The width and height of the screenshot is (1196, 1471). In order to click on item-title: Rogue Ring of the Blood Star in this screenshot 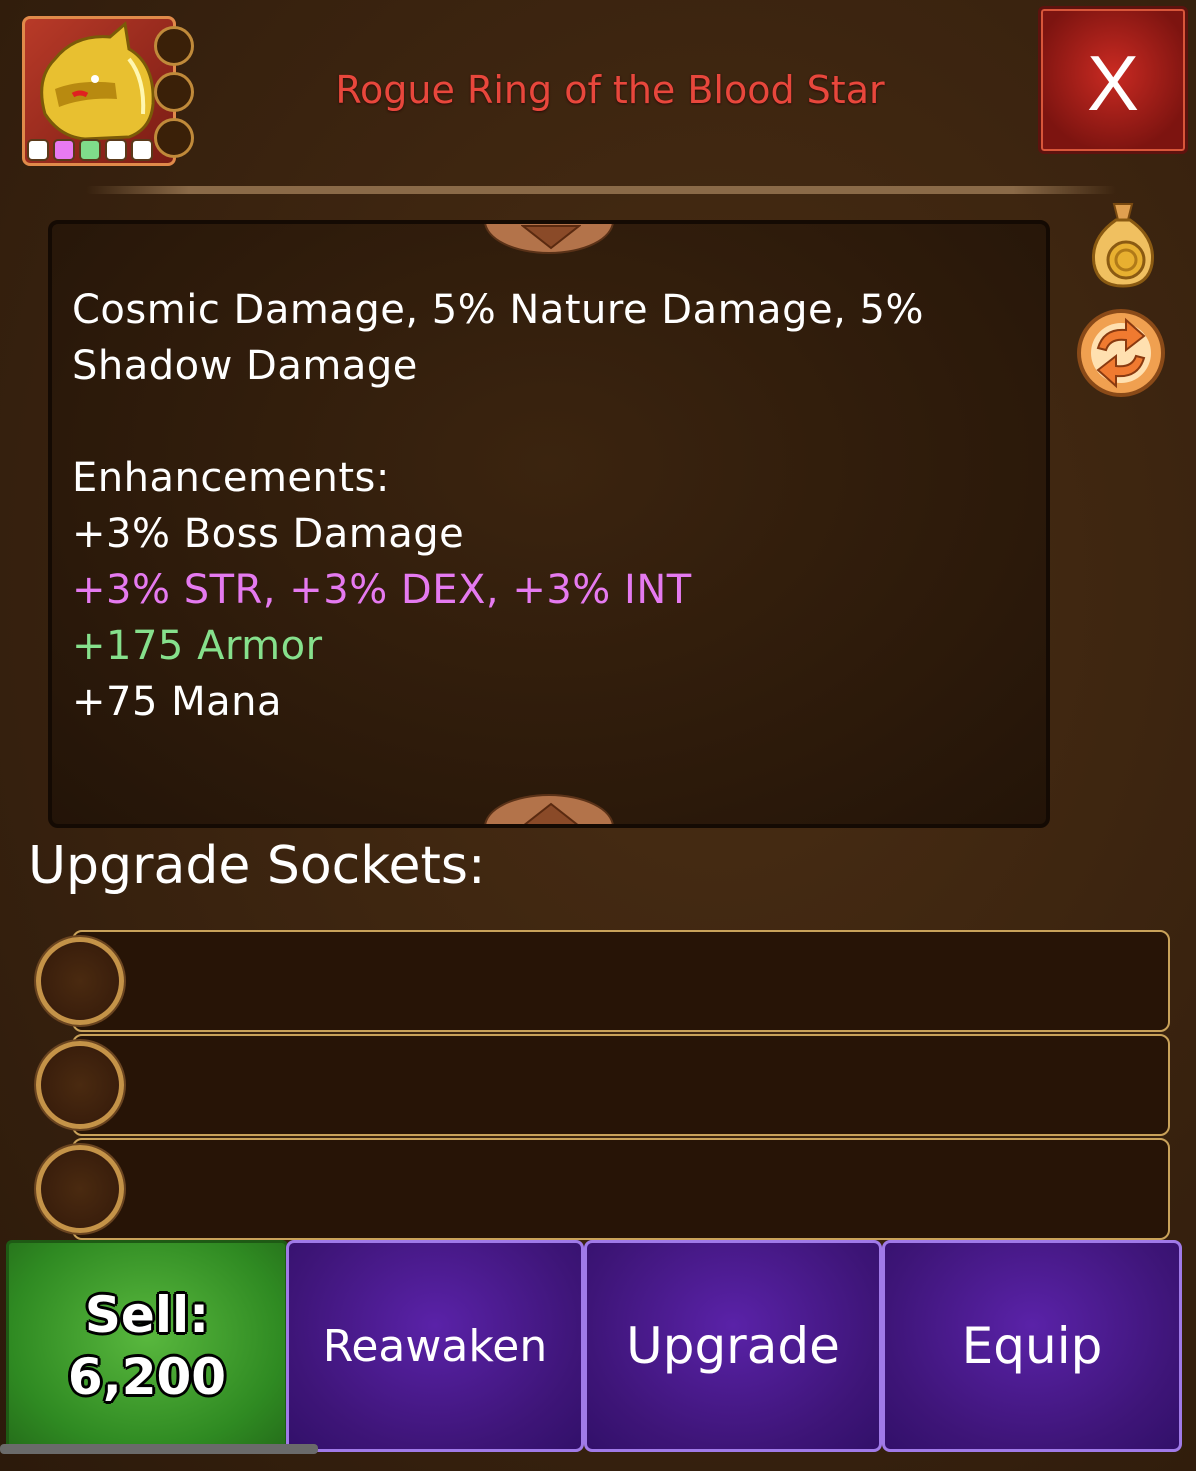, I will do `click(610, 90)`.